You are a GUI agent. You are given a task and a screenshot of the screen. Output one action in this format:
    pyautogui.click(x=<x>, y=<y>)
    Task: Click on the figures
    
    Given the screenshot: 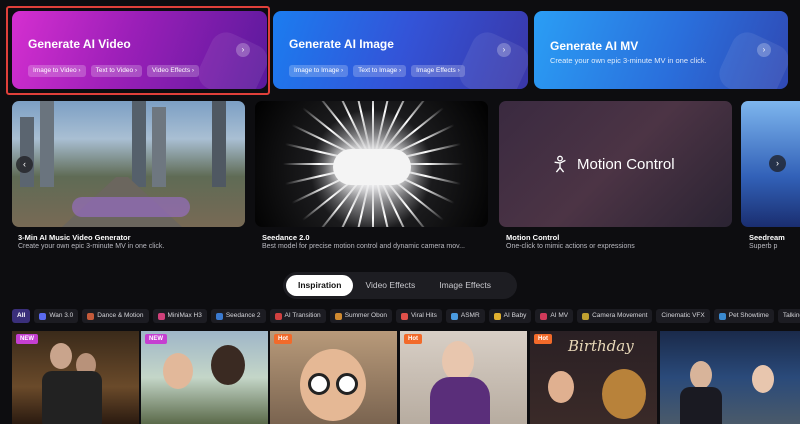 What is the action you would take?
    pyautogui.click(x=72, y=397)
    